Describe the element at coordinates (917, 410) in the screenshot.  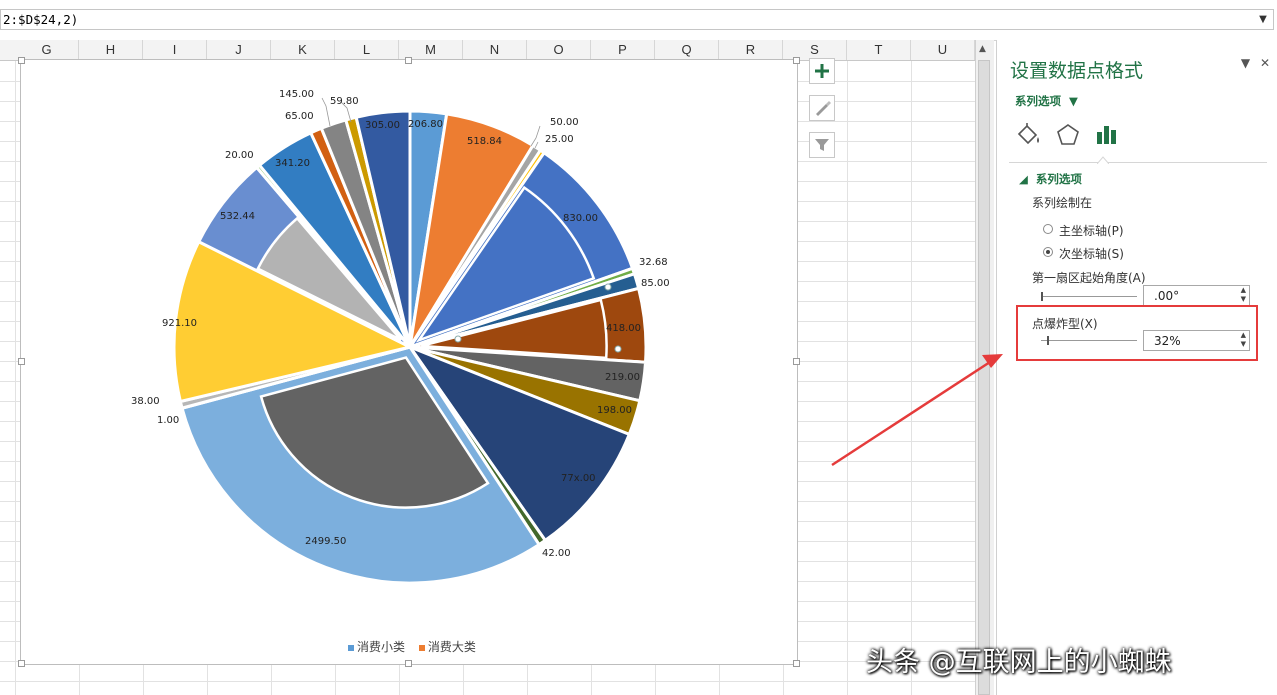
I see `annotation-arrow` at that location.